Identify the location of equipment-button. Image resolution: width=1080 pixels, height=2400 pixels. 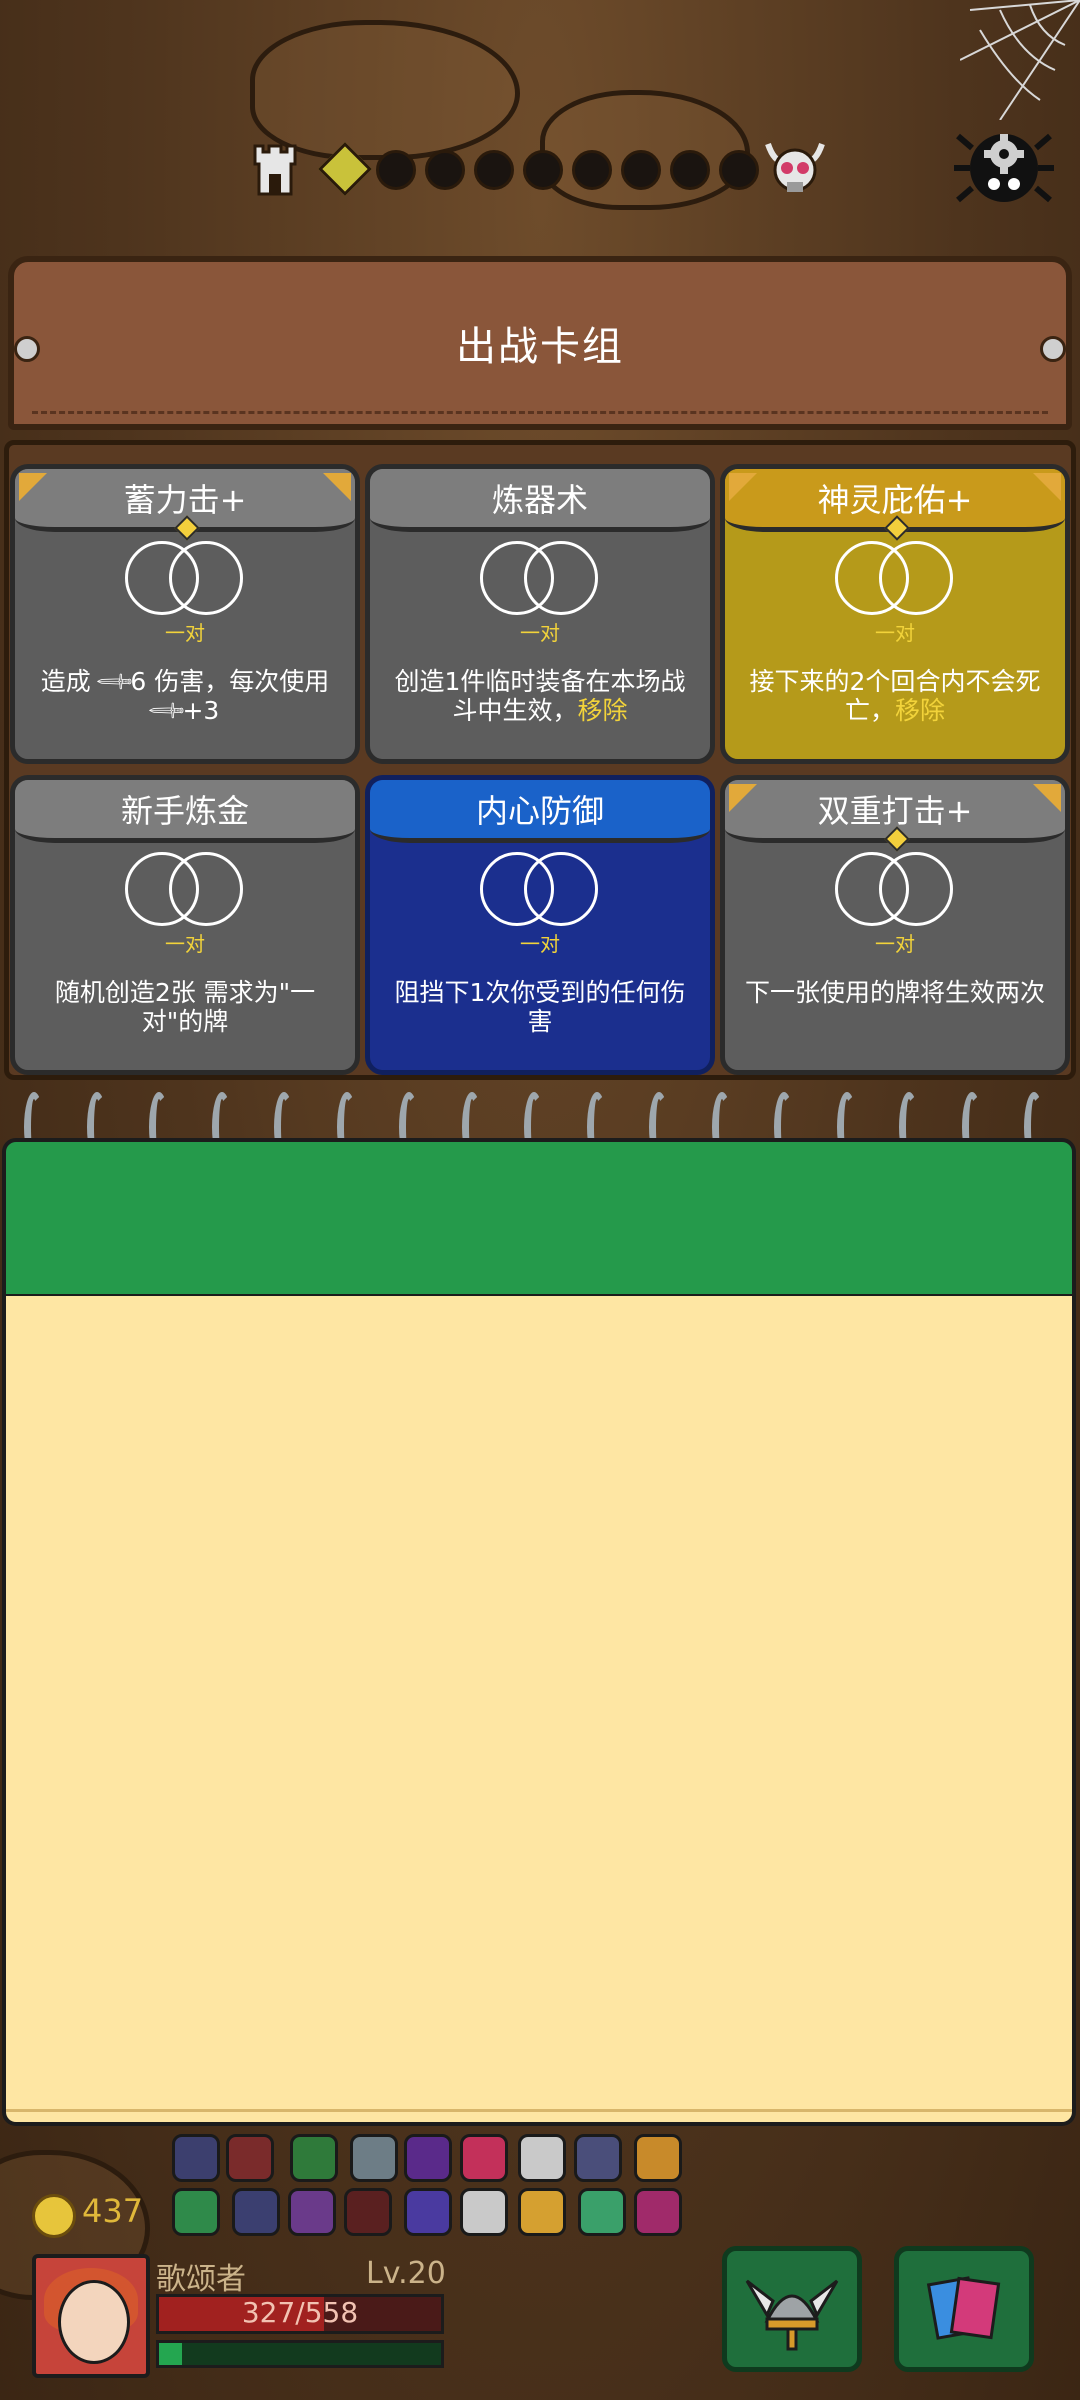
(792, 2309).